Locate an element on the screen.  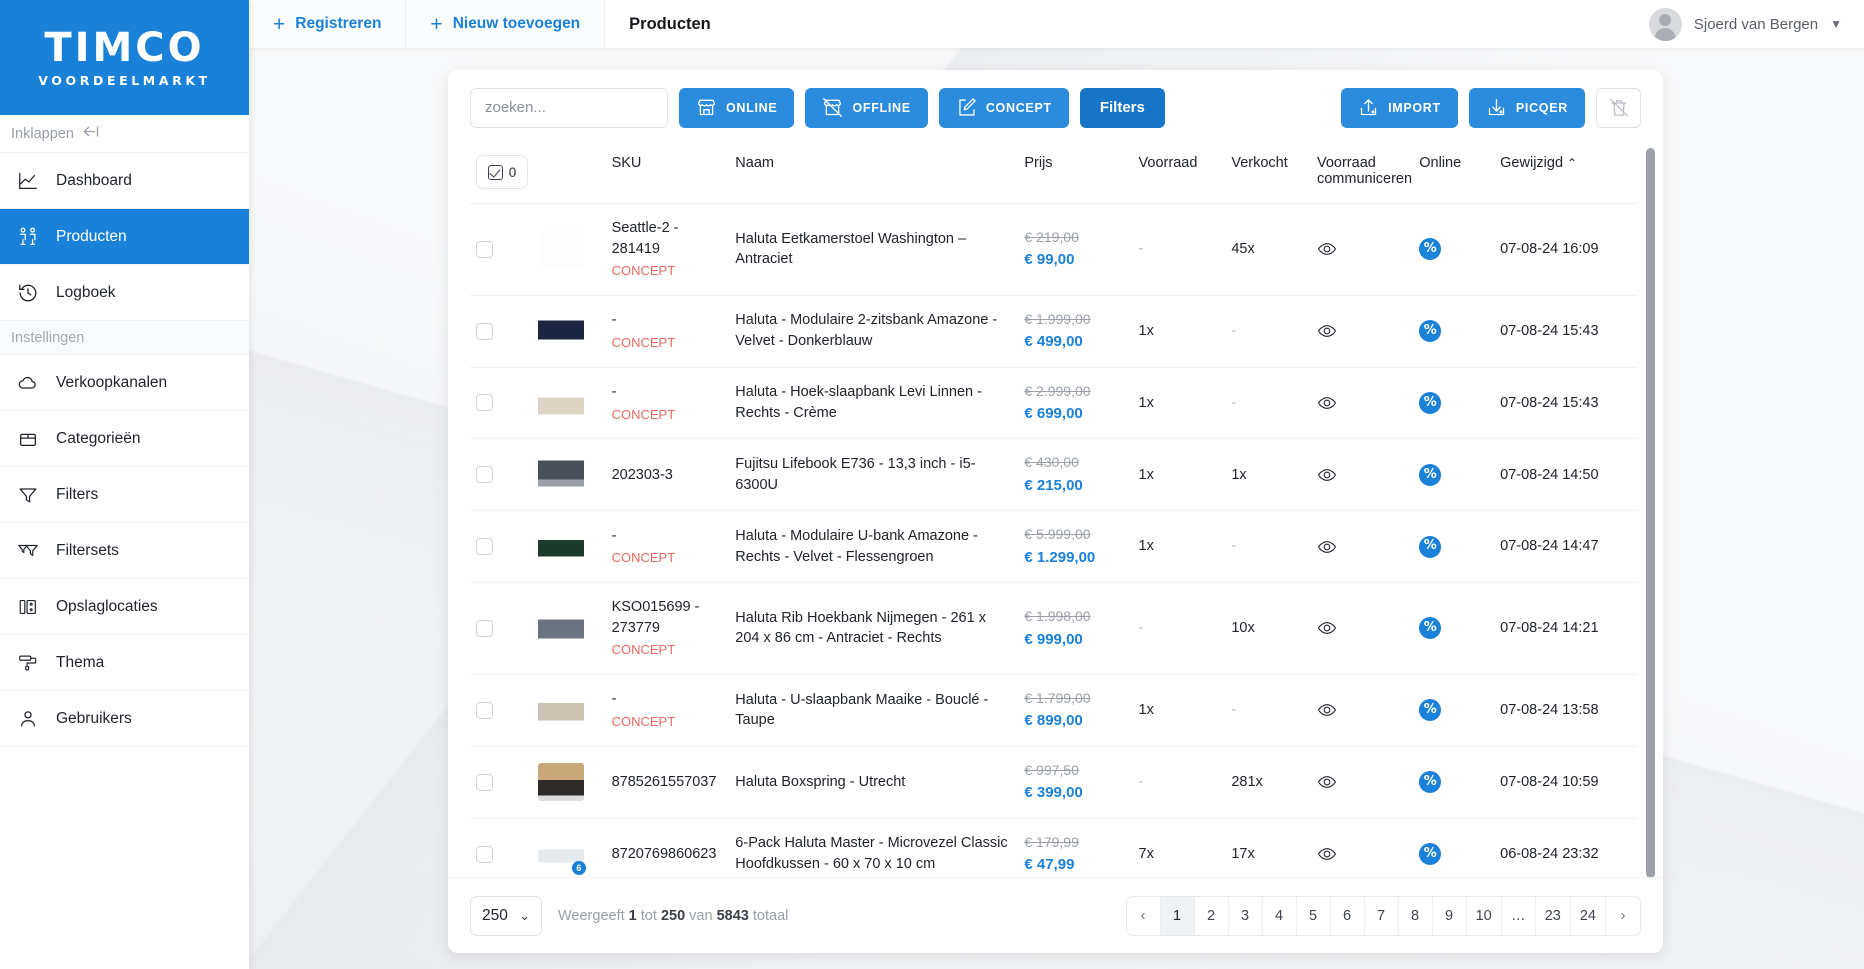
filters-button: Filters is located at coordinates (1122, 107).